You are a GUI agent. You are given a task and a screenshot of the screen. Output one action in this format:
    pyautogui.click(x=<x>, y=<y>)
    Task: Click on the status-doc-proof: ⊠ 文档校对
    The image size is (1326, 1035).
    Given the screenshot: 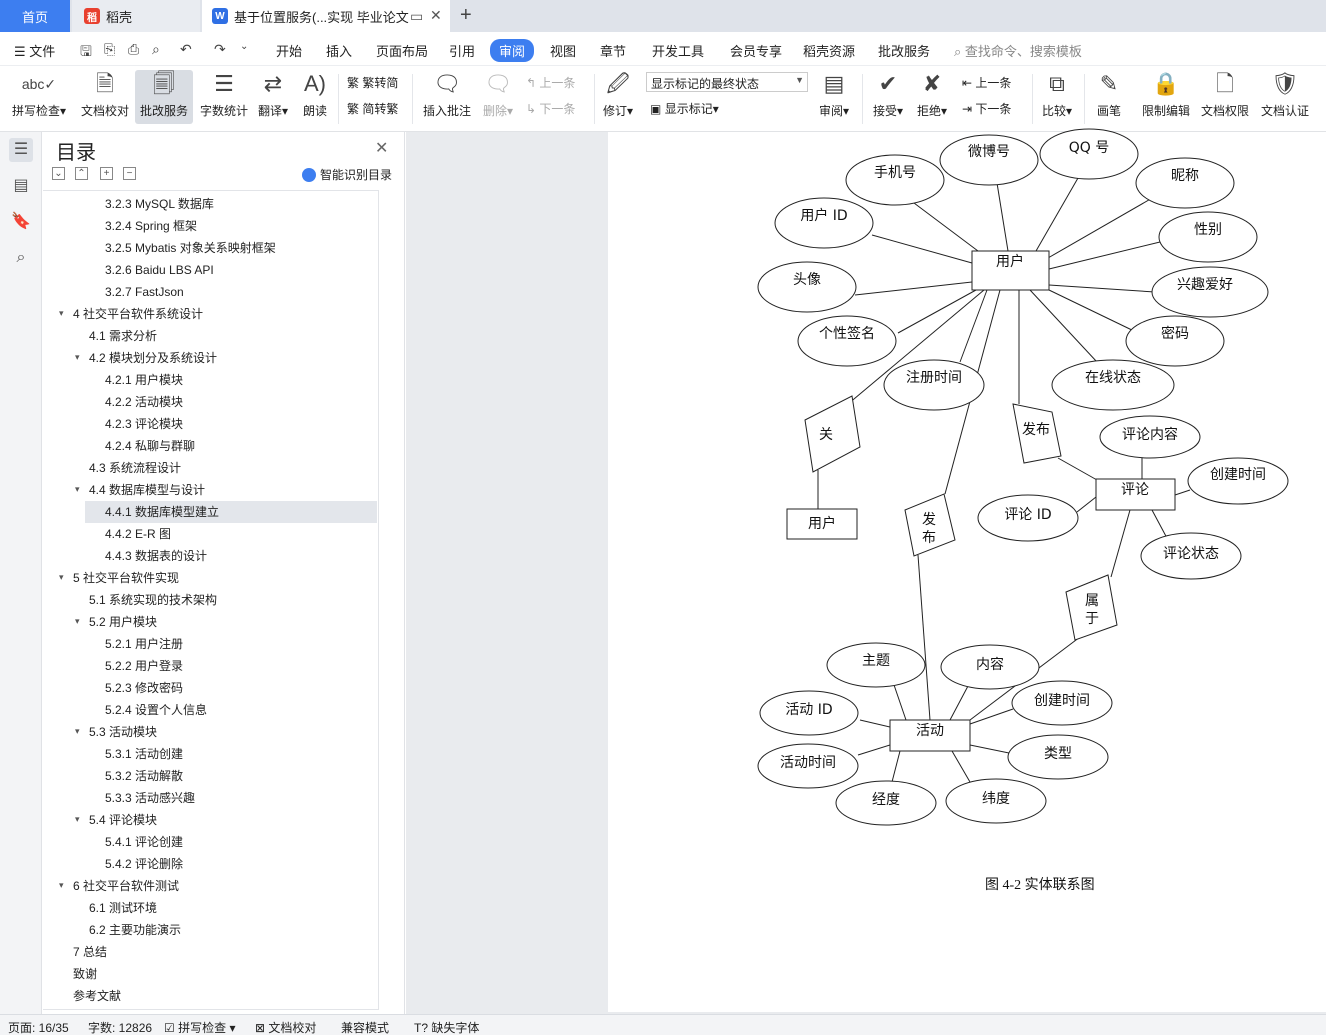 What is the action you would take?
    pyautogui.click(x=285, y=1027)
    